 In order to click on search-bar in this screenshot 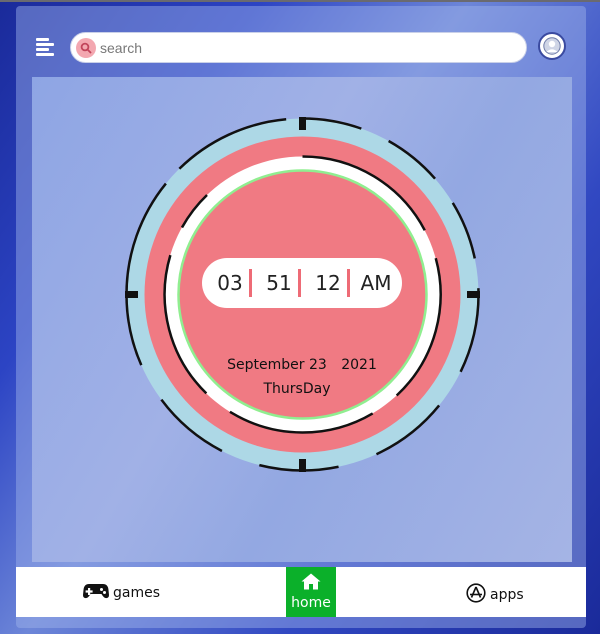, I will do `click(298, 47)`.